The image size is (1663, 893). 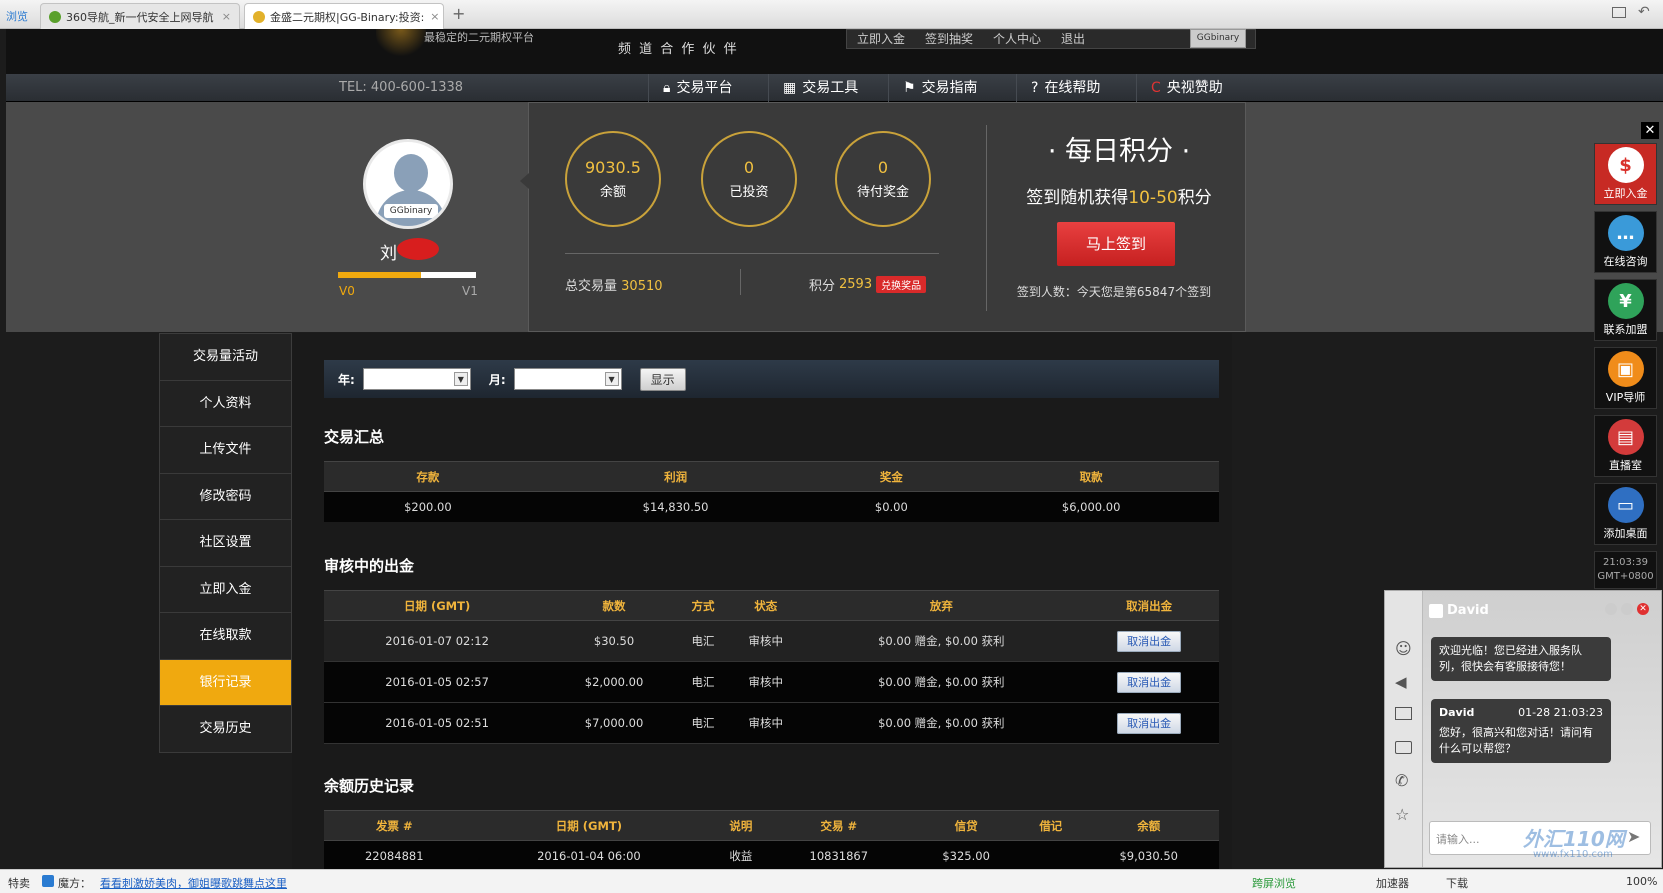 What do you see at coordinates (1625, 437) in the screenshot?
I see `book-icon: ▤` at bounding box center [1625, 437].